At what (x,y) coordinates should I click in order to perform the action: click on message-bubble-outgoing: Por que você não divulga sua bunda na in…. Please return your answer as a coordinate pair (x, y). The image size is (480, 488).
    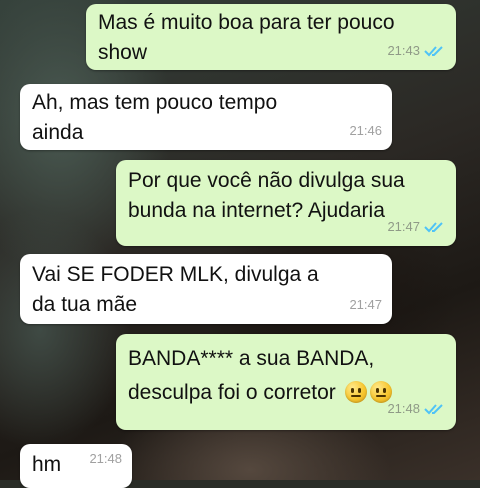
    Looking at the image, I should click on (286, 203).